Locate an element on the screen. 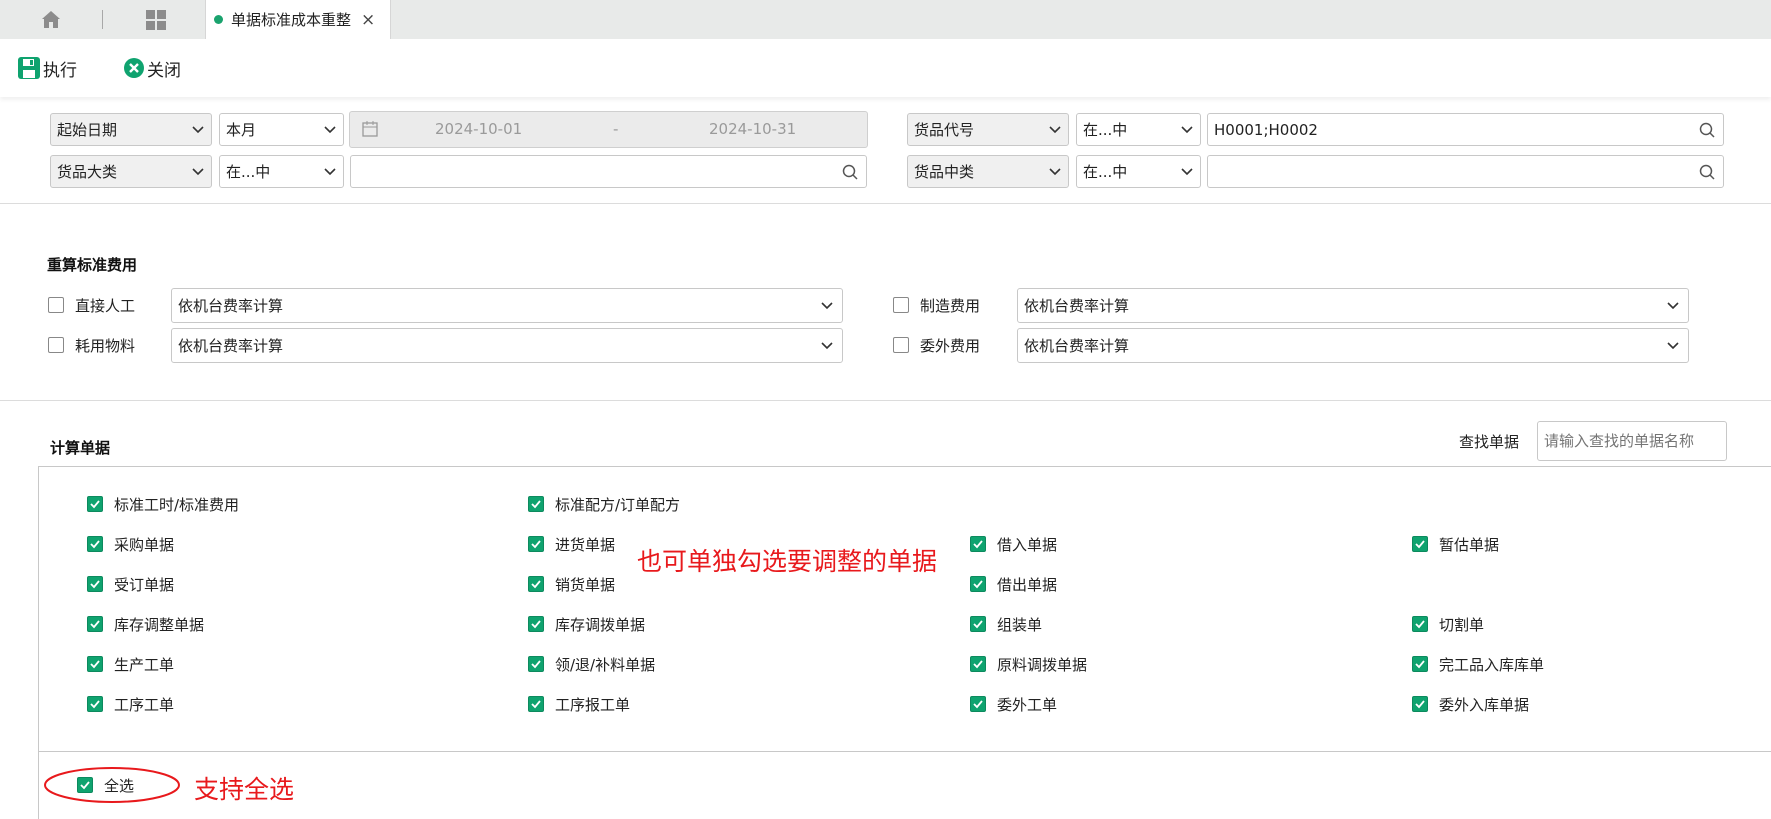 The height and width of the screenshot is (819, 1771). category-input is located at coordinates (608, 171).